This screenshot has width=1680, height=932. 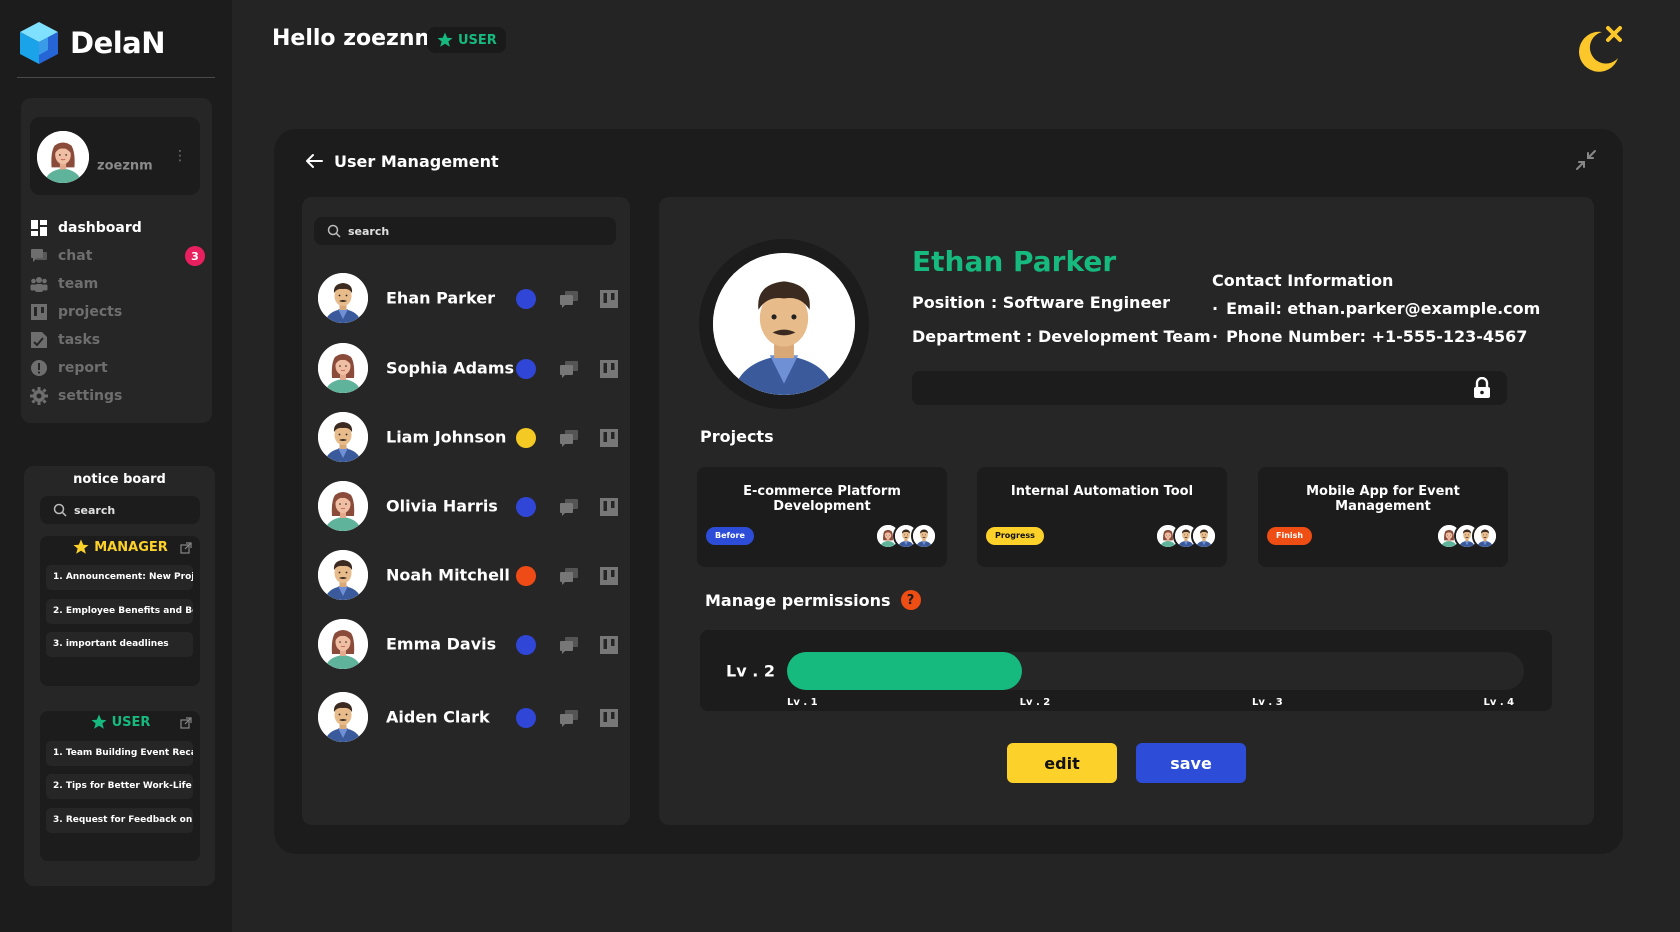 I want to click on sidebar-item-report: report, so click(x=117, y=368).